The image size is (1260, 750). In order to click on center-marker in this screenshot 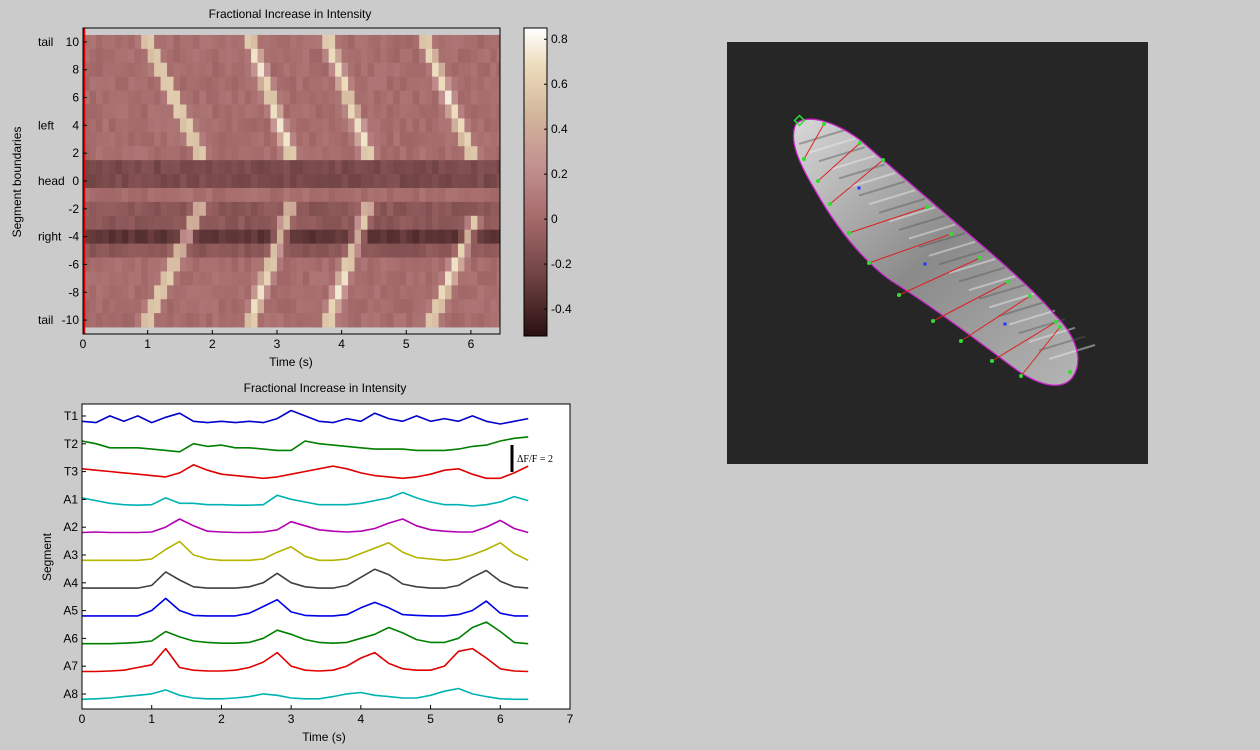, I will do `click(1005, 324)`.